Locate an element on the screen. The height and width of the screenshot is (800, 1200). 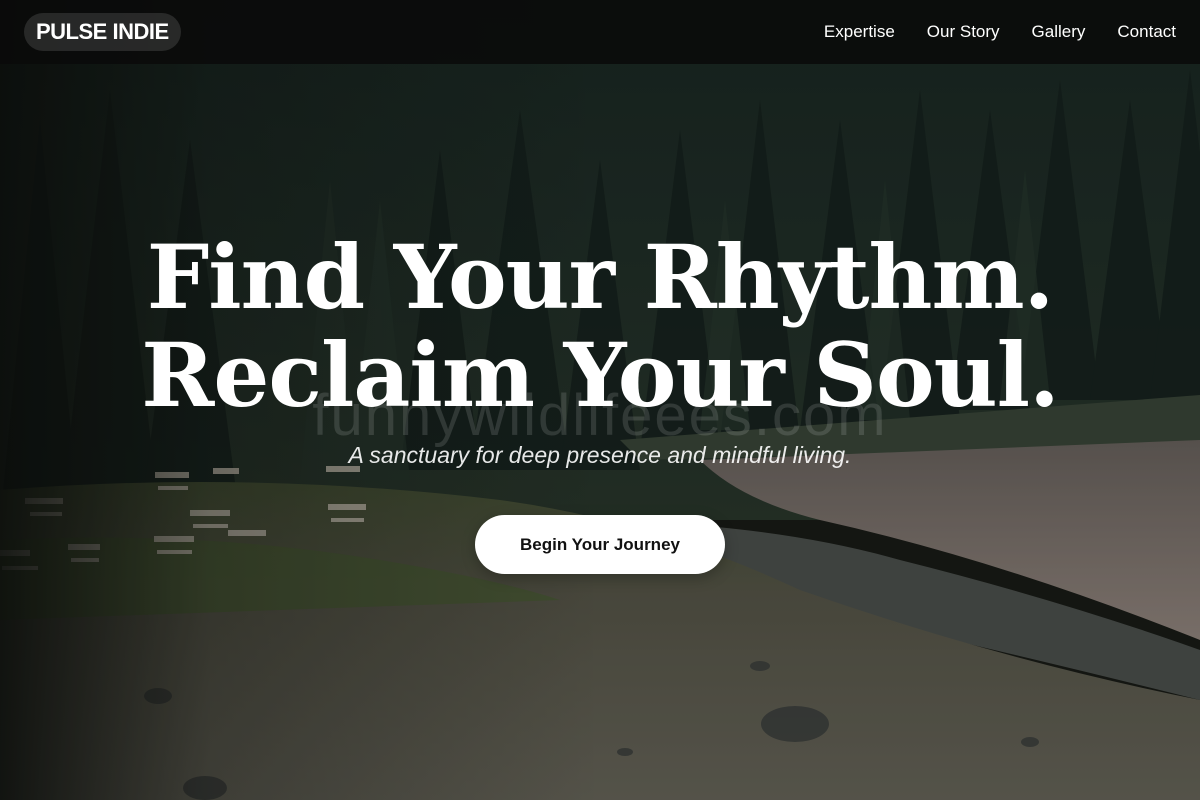
nav-link-expertise: Expertise is located at coordinates (859, 32).